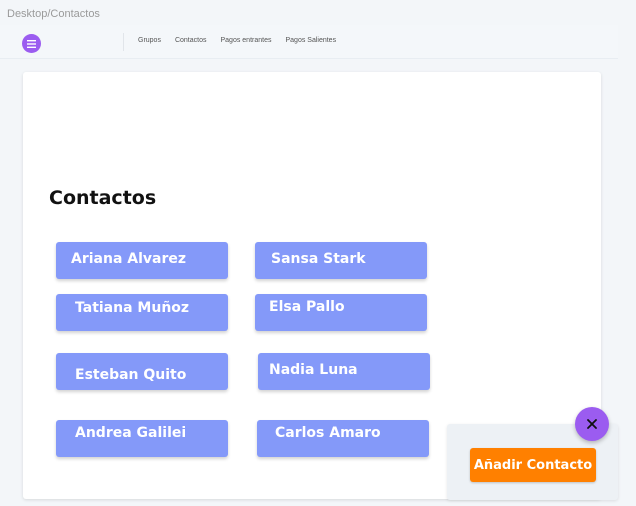 This screenshot has width=636, height=506. What do you see at coordinates (131, 433) in the screenshot?
I see `contact-name: Andrea Galilei` at bounding box center [131, 433].